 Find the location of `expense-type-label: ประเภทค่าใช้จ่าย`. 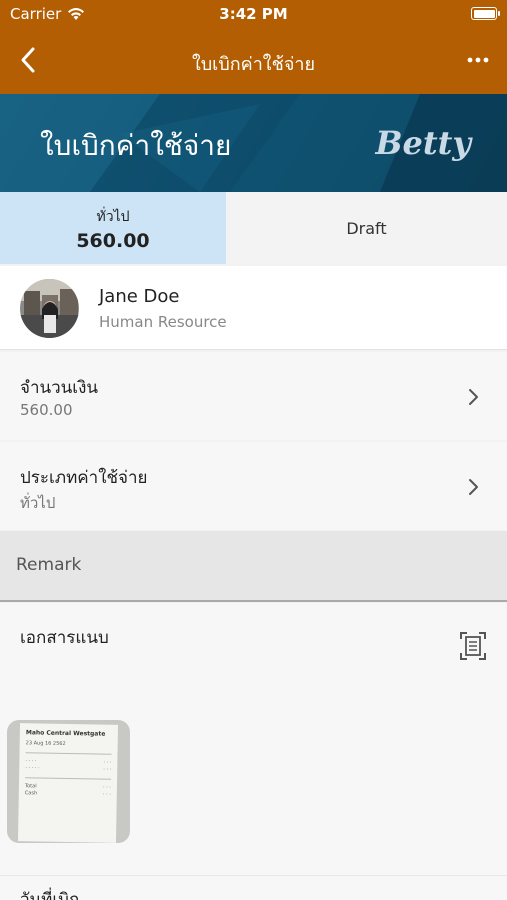

expense-type-label: ประเภทค่าใช้จ่าย is located at coordinates (84, 478).